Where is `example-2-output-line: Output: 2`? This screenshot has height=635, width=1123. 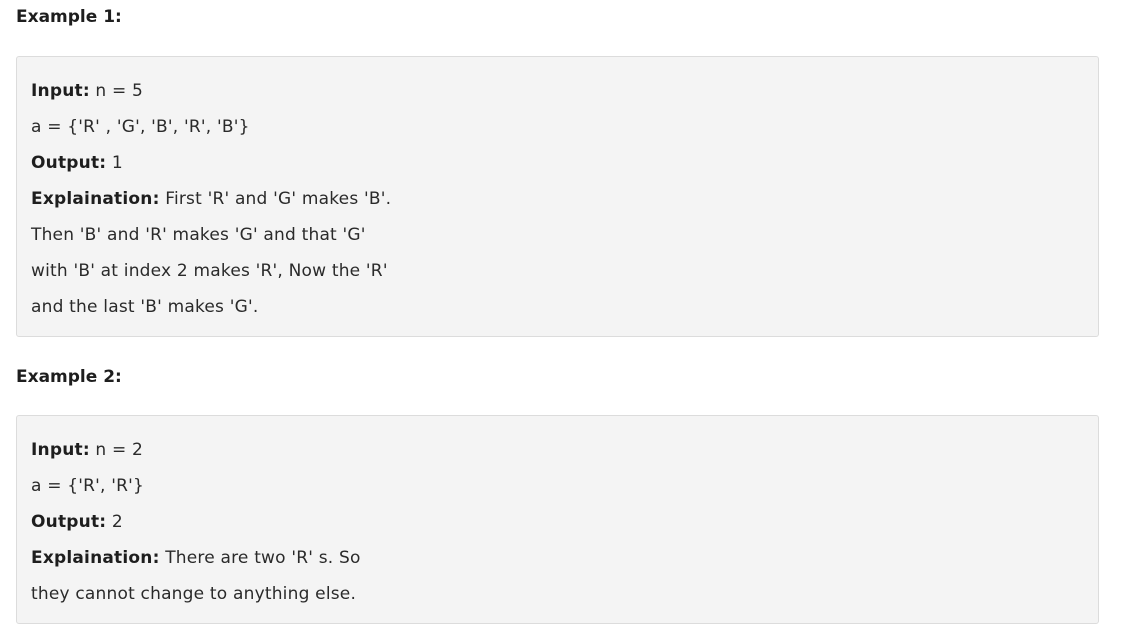 example-2-output-line: Output: 2 is located at coordinates (557, 522).